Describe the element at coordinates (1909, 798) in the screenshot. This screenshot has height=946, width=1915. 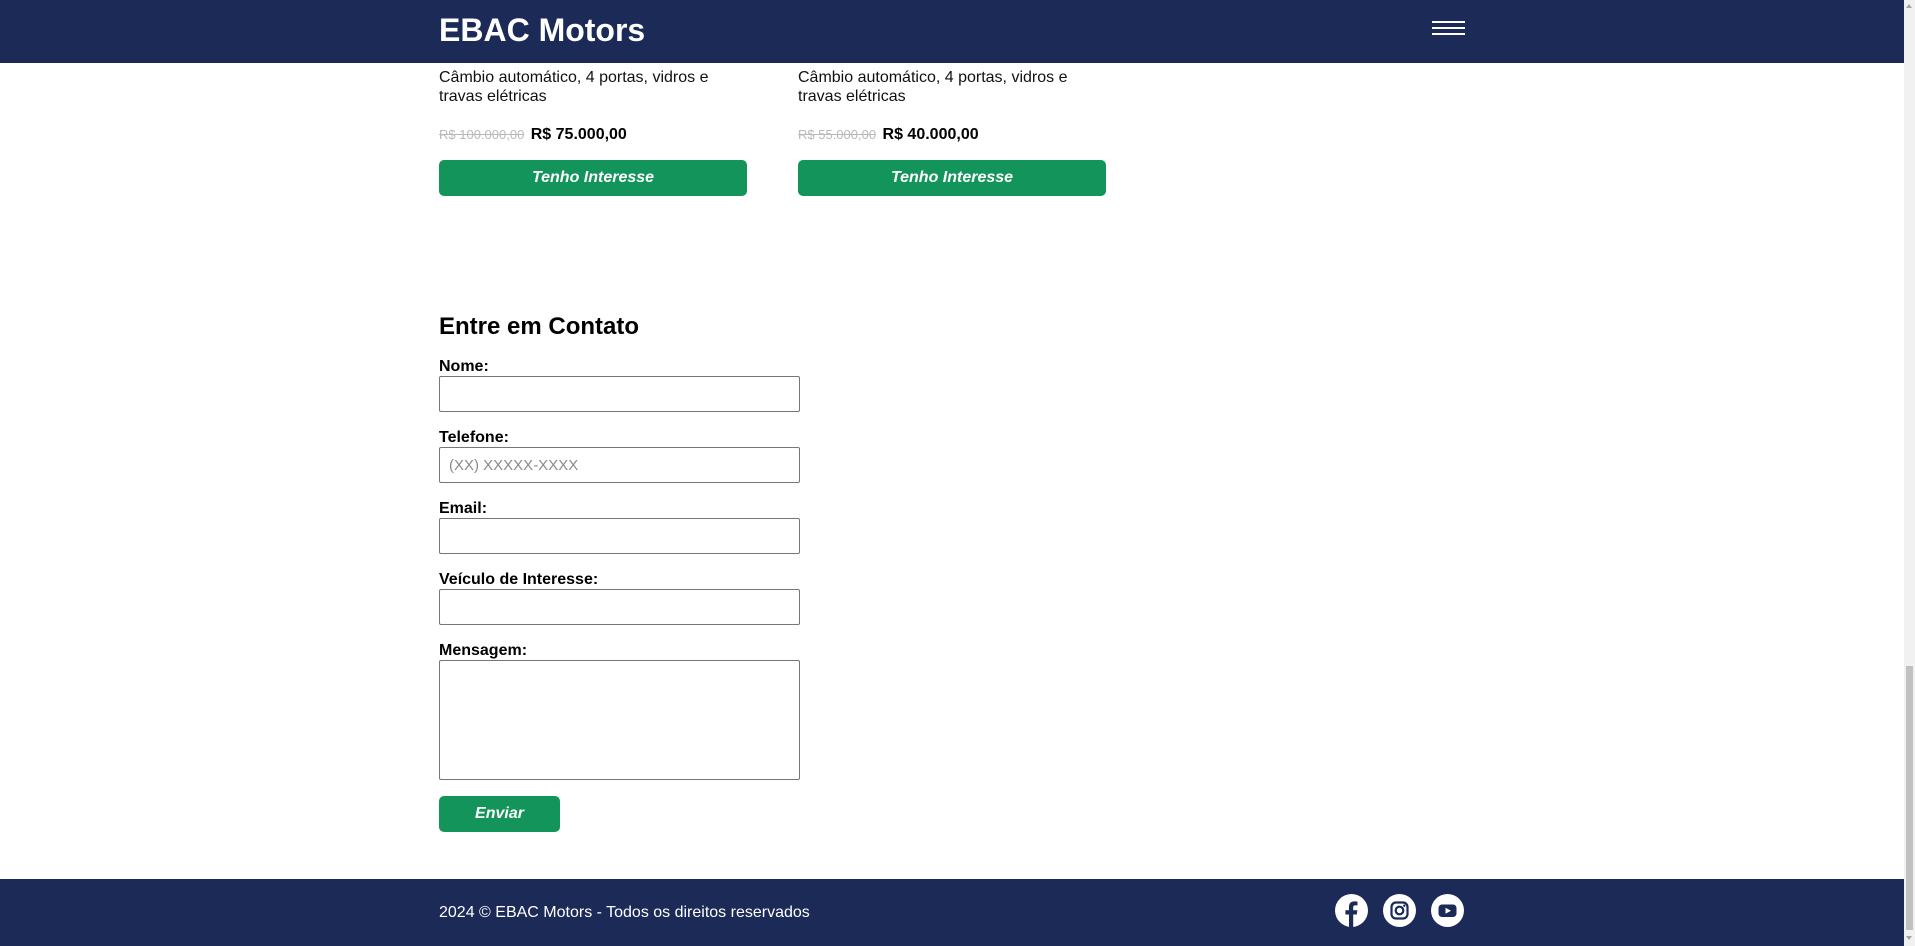
I see `scrollbar-thumb` at that location.